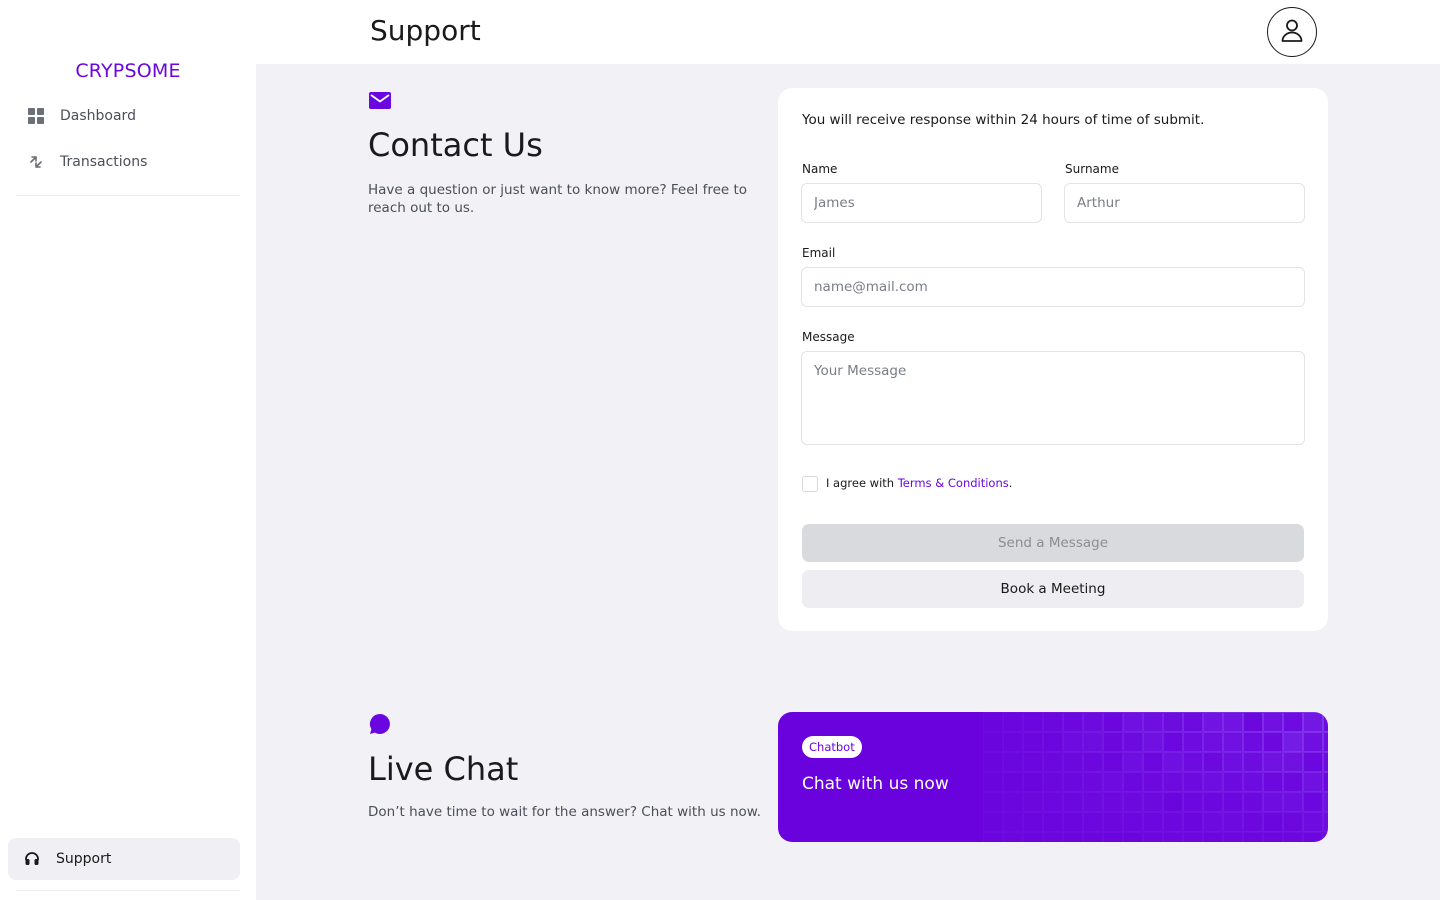  What do you see at coordinates (921, 203) in the screenshot?
I see `name-input` at bounding box center [921, 203].